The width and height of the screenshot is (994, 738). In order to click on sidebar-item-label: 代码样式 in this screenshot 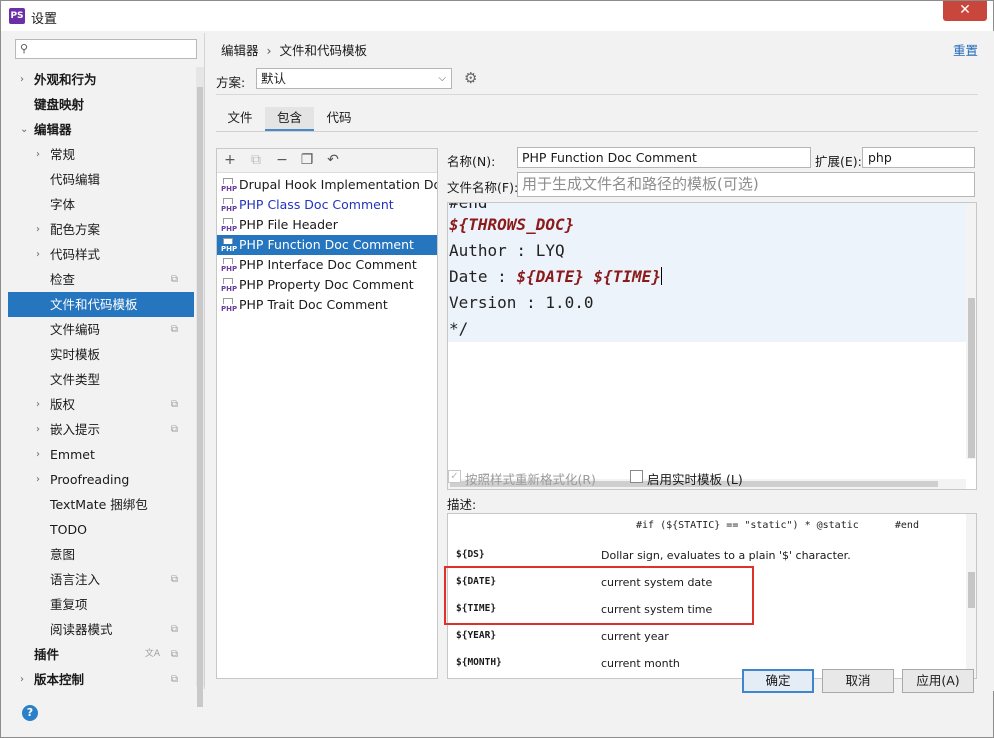, I will do `click(75, 254)`.